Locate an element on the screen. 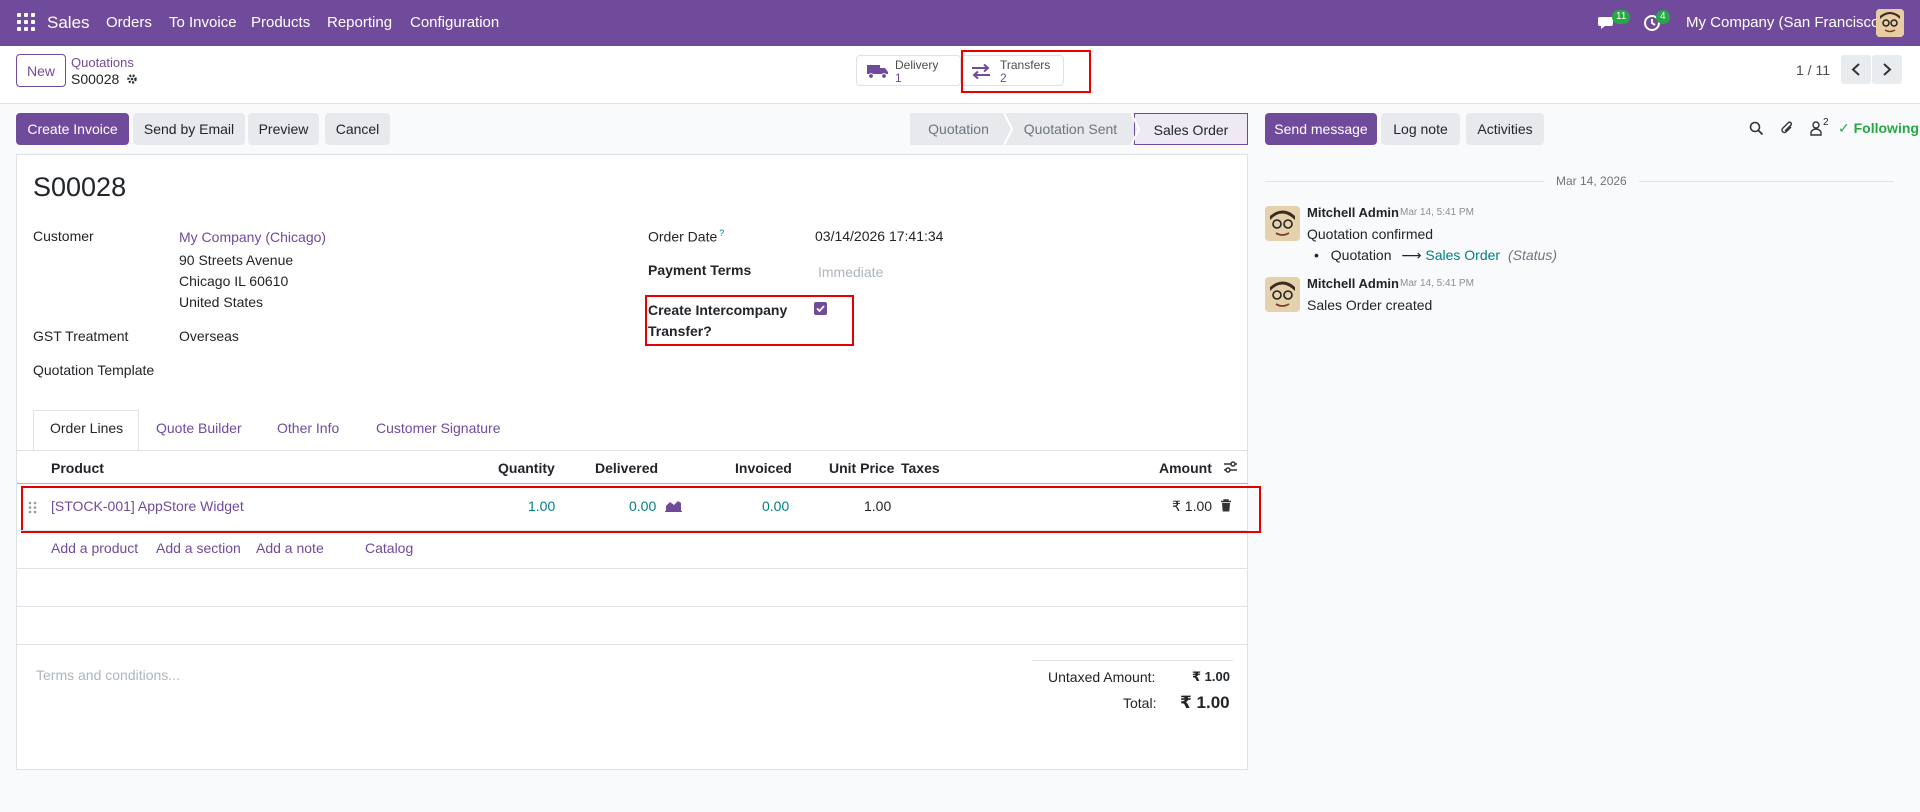 This screenshot has height=812, width=1920. order-date-label-text: Order Date is located at coordinates (683, 236).